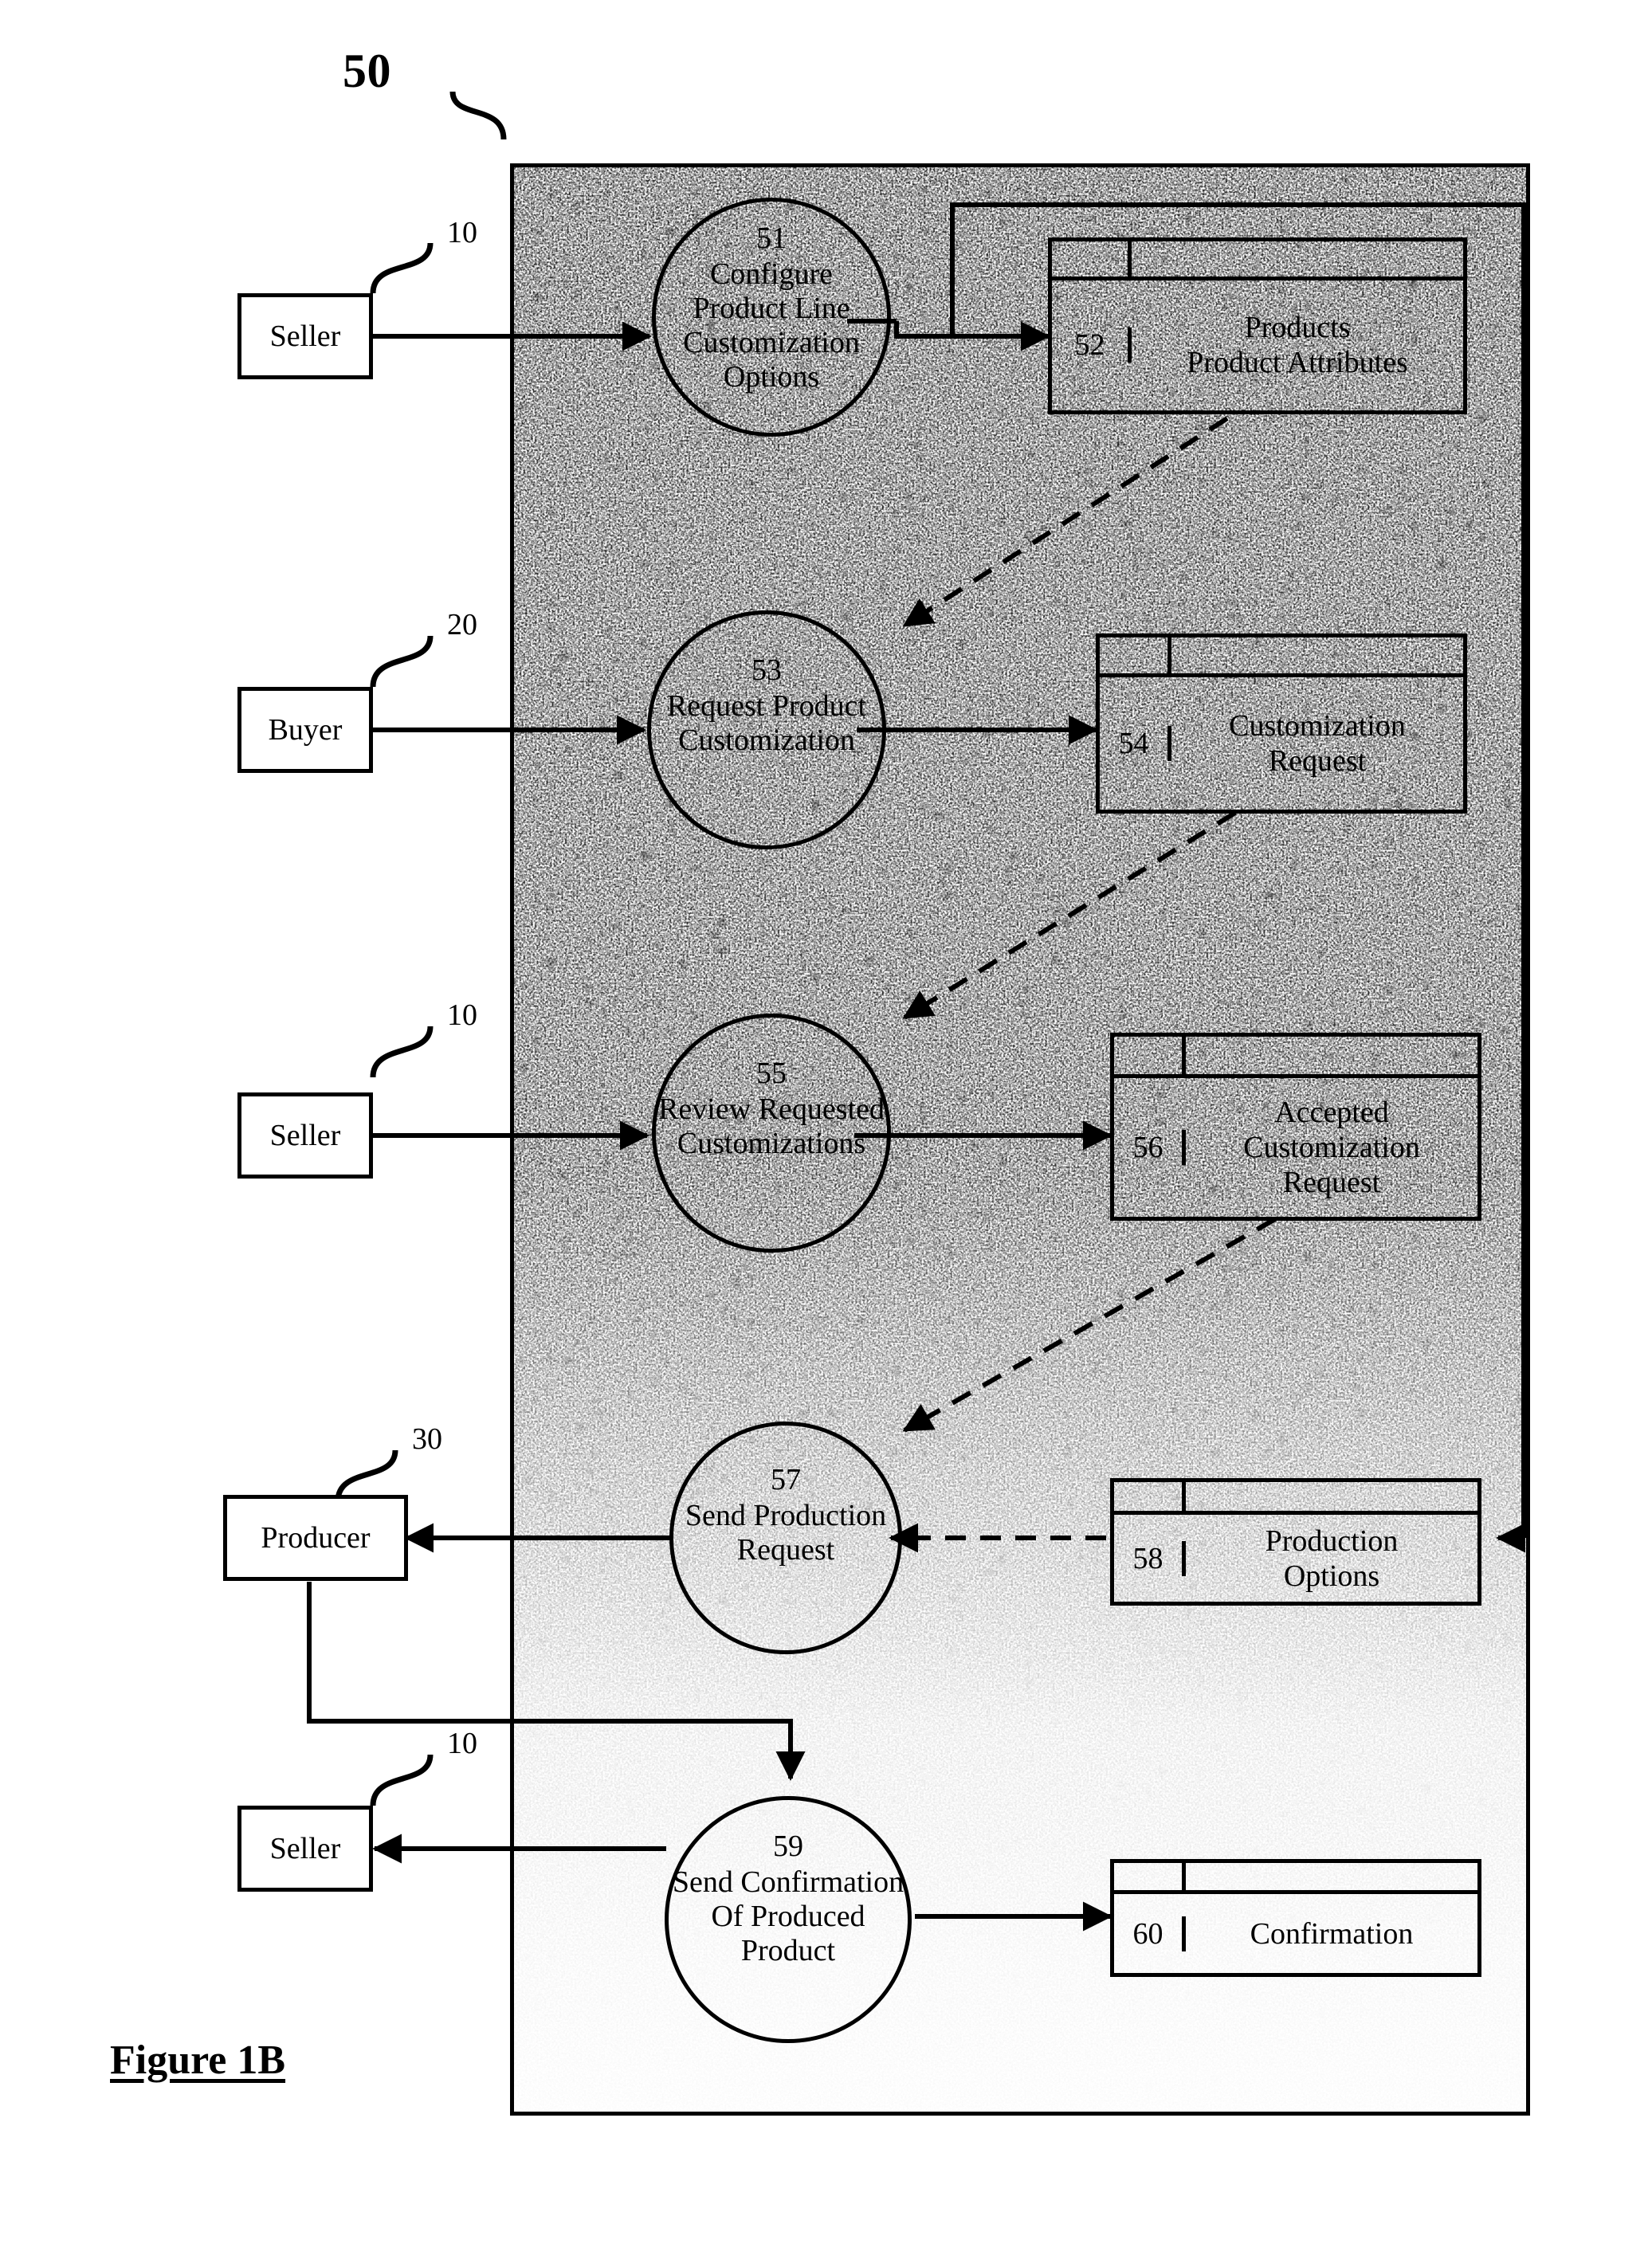 The height and width of the screenshot is (2267, 1652). I want to click on ref-num-seller-2: 10, so click(462, 1015).